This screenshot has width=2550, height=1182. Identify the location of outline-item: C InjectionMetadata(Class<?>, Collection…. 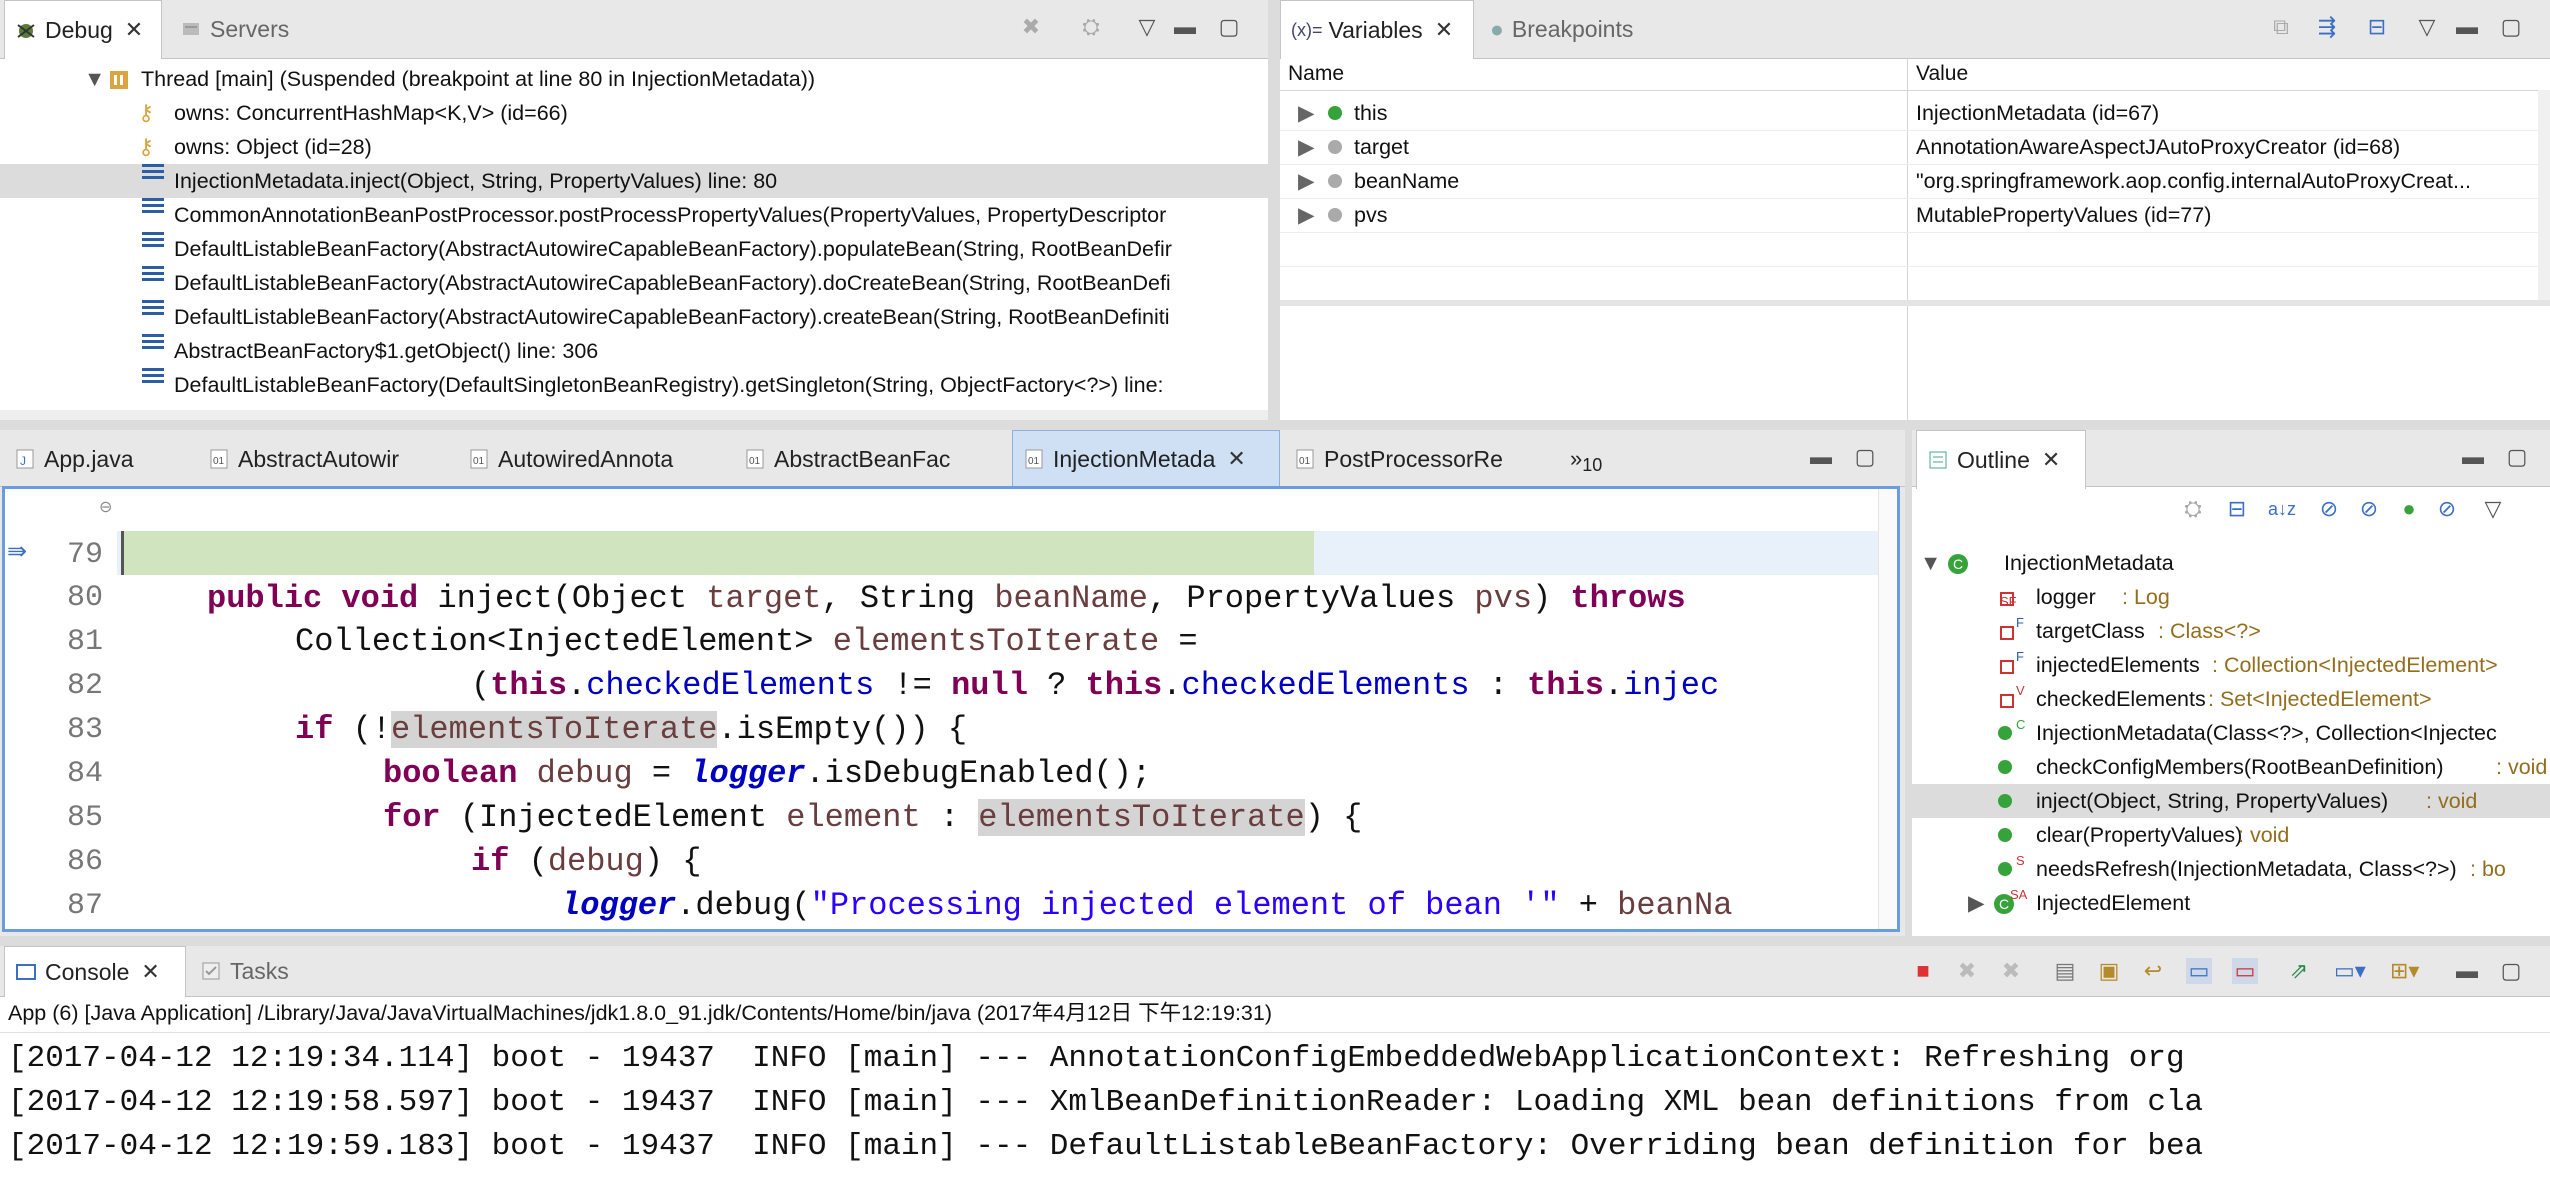
(2231, 733).